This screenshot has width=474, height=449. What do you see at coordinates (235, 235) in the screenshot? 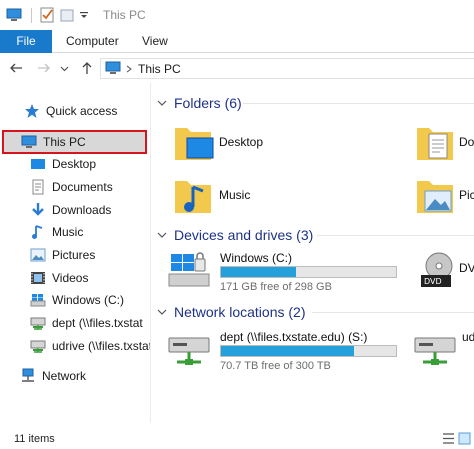
I see `group-header-devices: Devices and drives (3)` at bounding box center [235, 235].